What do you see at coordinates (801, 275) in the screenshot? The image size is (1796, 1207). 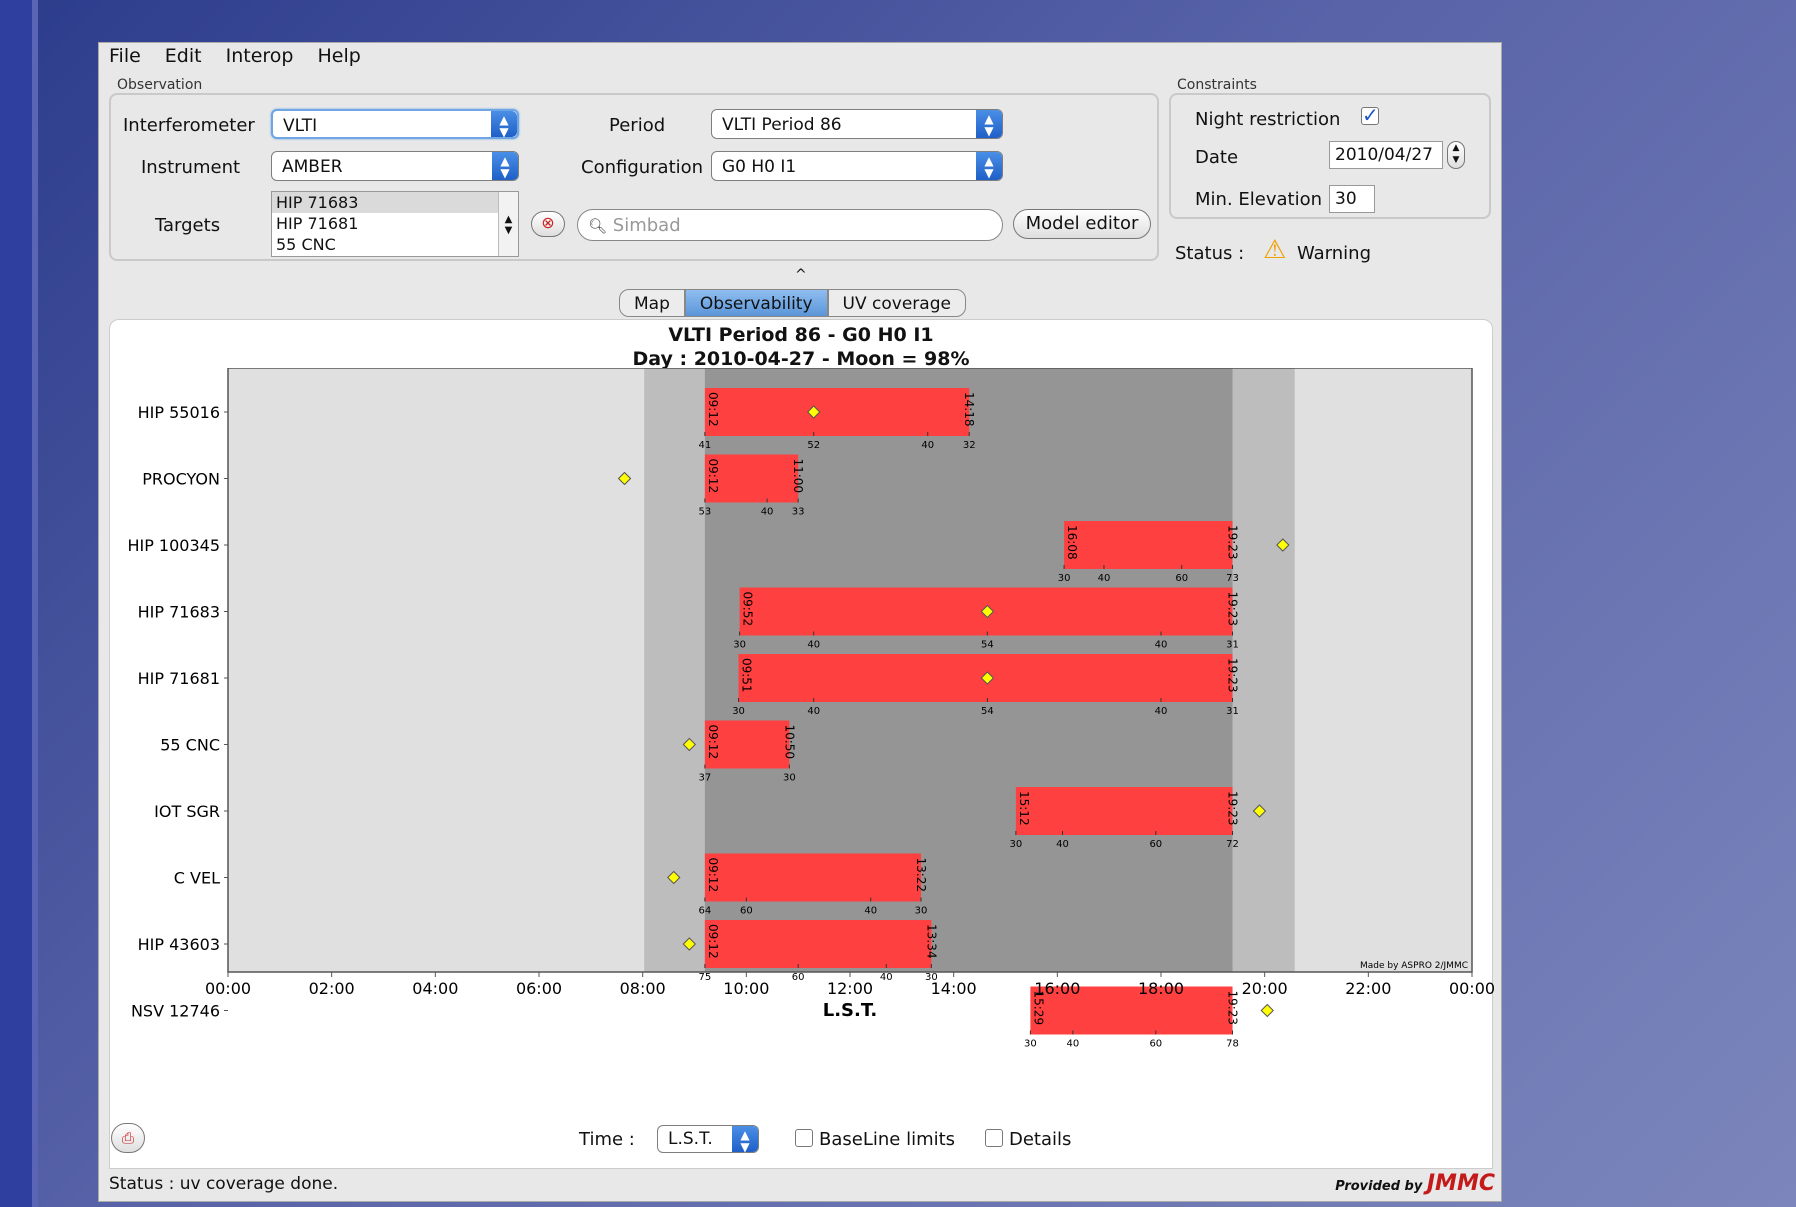 I see `collapse-handle: ^` at bounding box center [801, 275].